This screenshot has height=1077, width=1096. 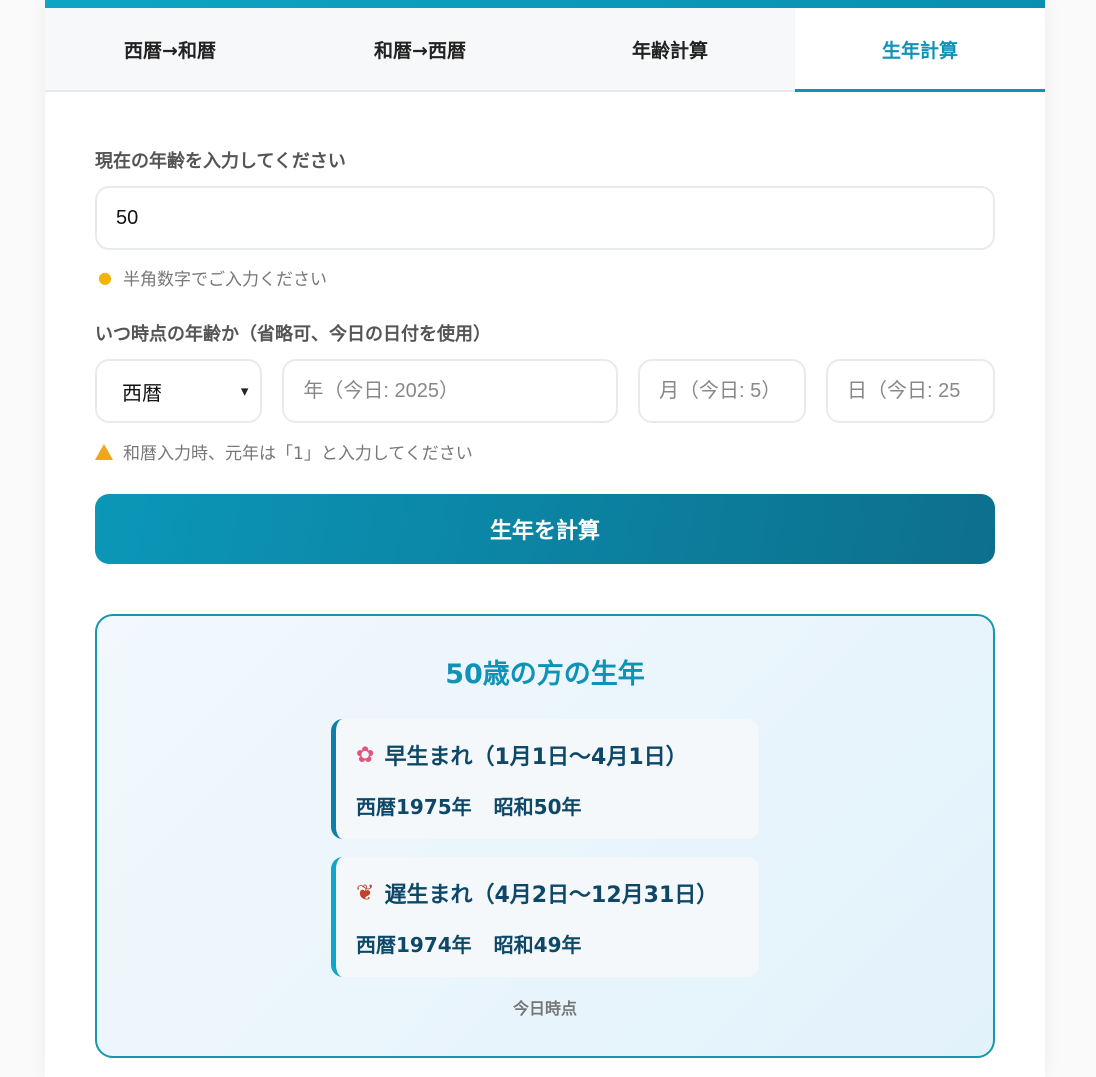 I want to click on era-warning: 和暦入力時、元年は「1」と入力してください, so click(x=545, y=451).